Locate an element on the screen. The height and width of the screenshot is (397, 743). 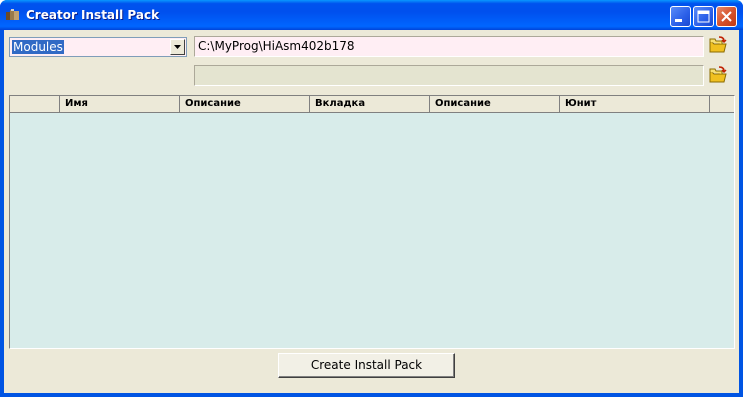
close-button is located at coordinates (726, 16).